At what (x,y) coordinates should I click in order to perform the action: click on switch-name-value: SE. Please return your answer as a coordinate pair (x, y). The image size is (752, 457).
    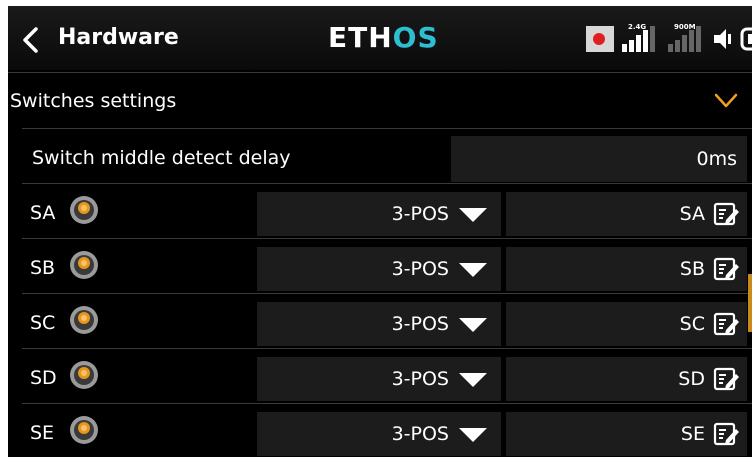
    Looking at the image, I should click on (692, 434).